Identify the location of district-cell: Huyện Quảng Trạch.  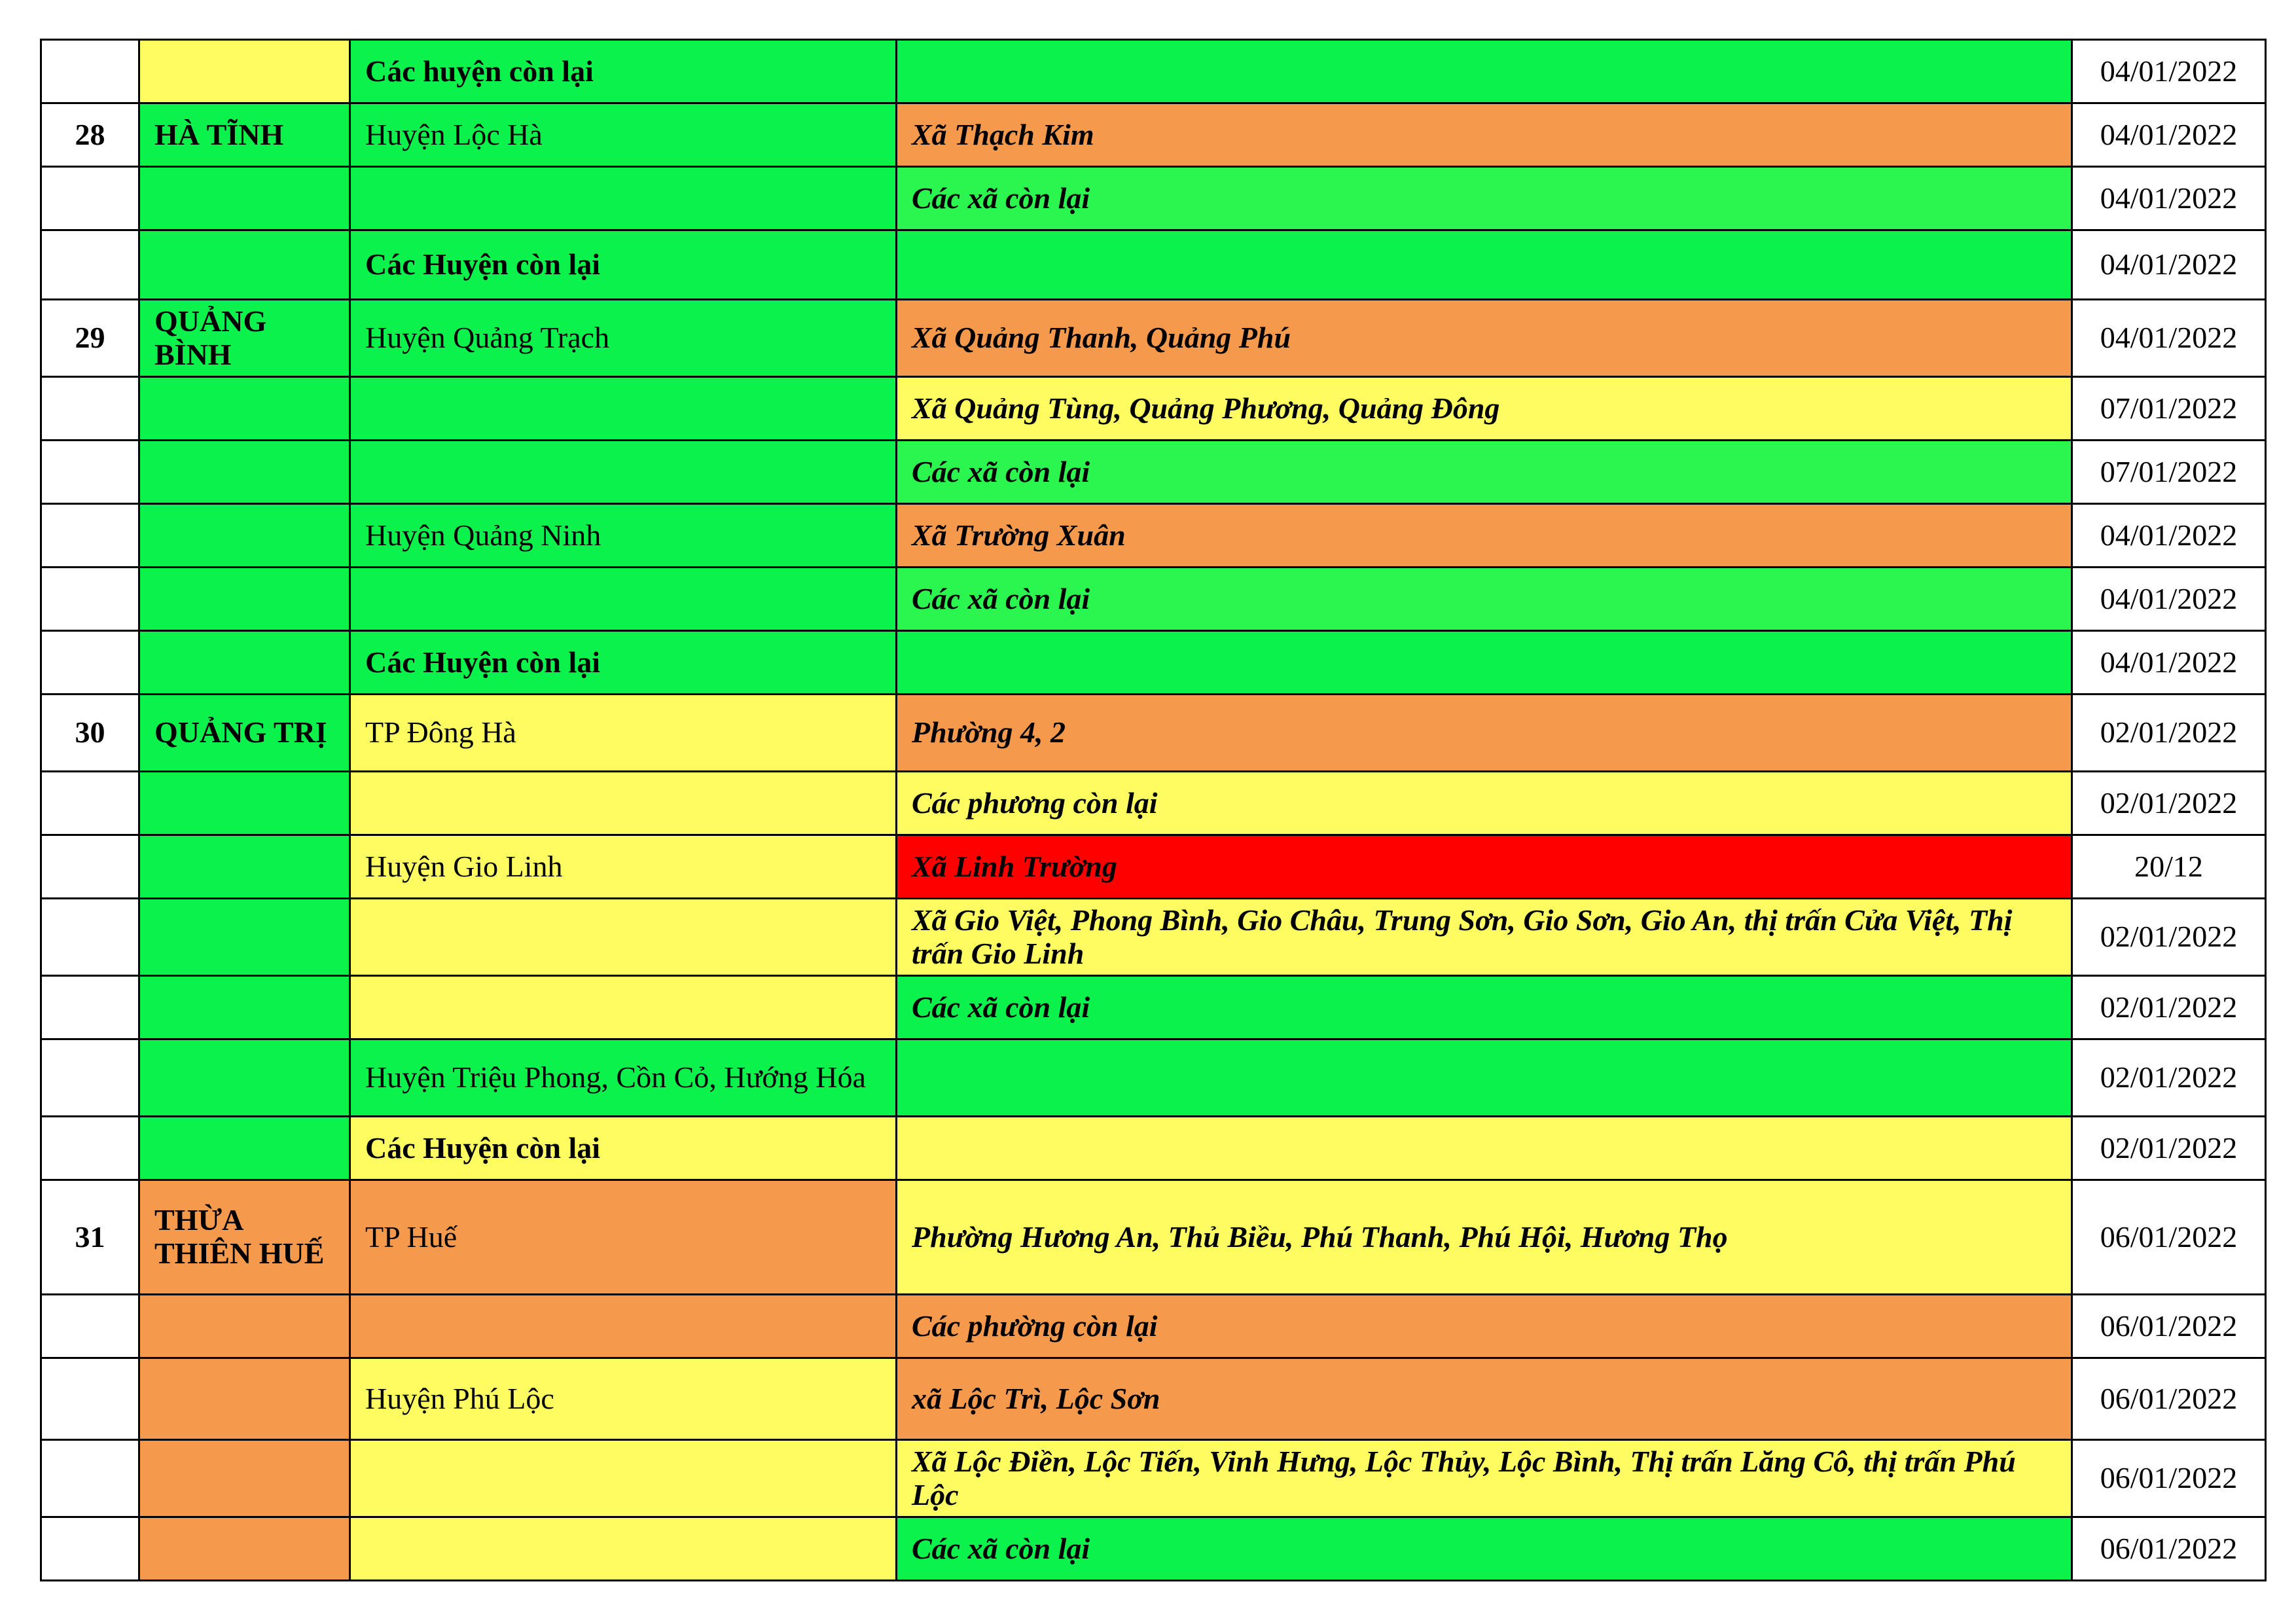
(623, 338).